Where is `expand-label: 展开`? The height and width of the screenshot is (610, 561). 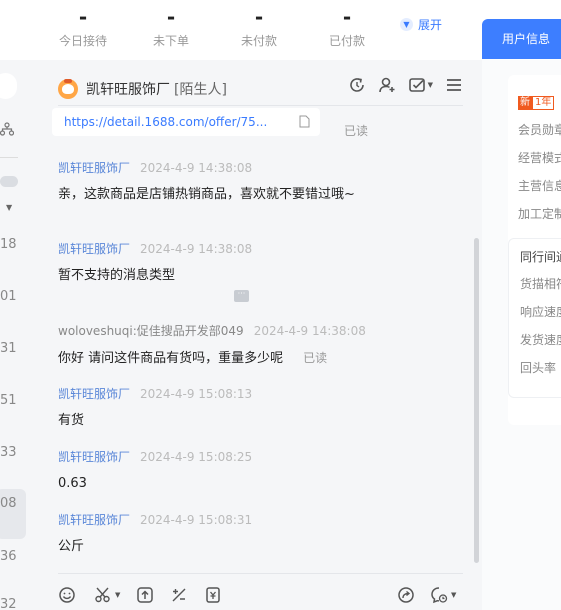 expand-label: 展开 is located at coordinates (430, 25).